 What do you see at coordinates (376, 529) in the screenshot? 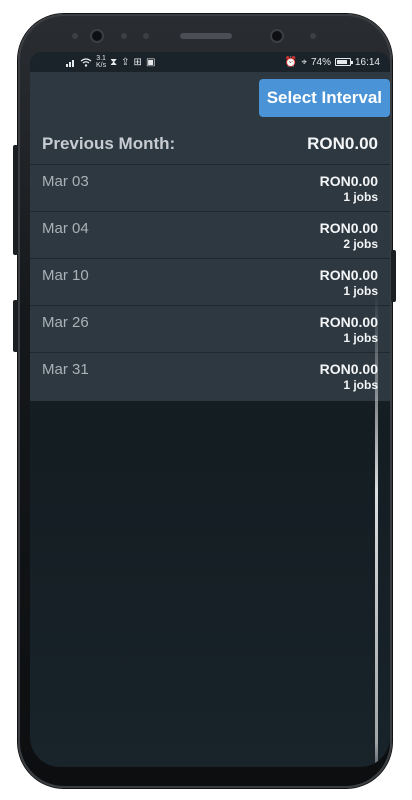
I see `screen-edge-reflection` at bounding box center [376, 529].